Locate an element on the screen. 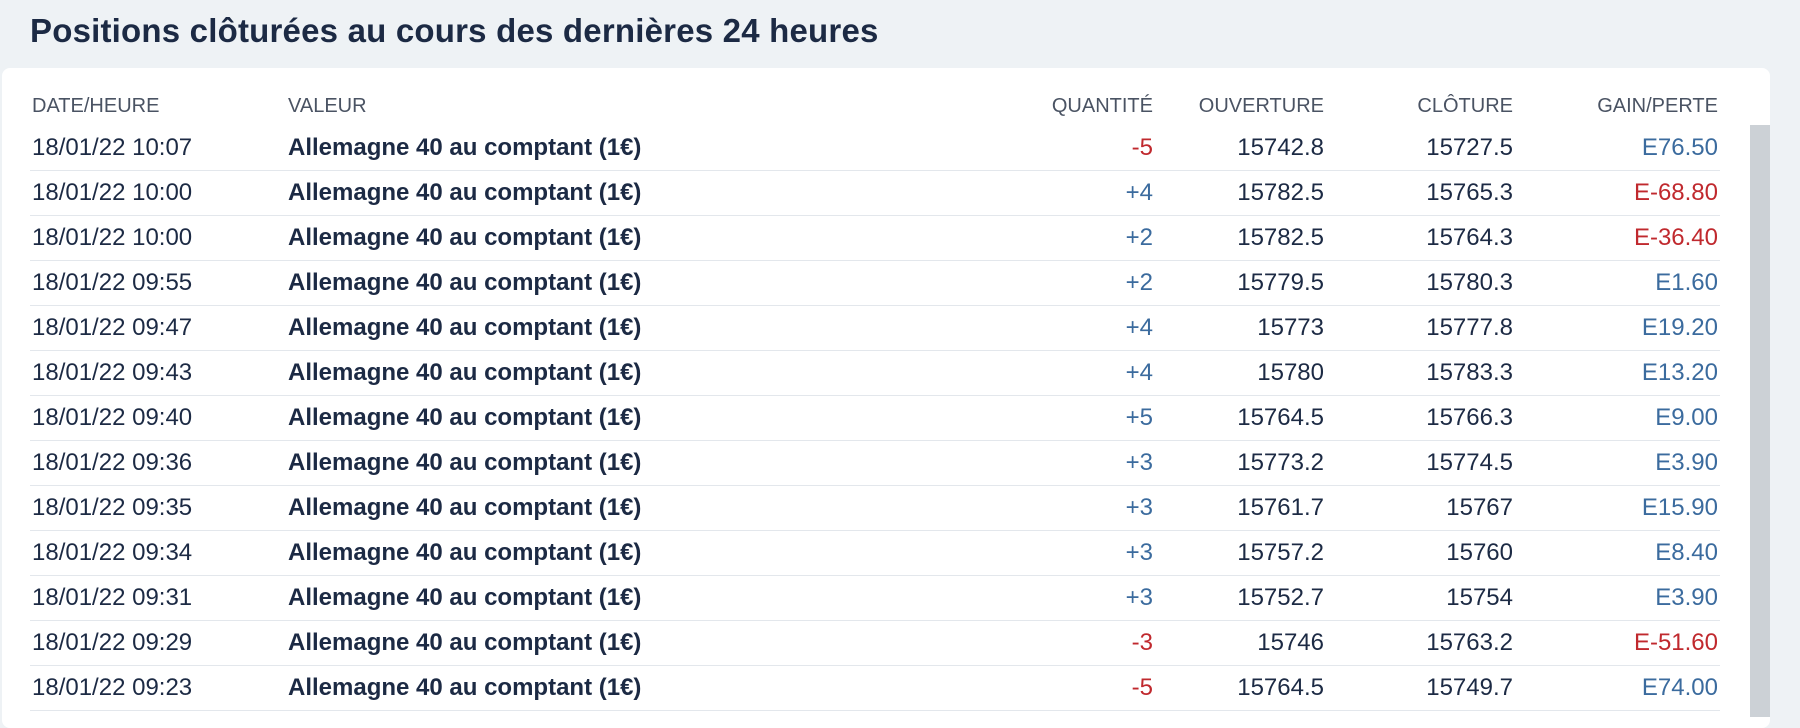 The image size is (1800, 728). cell-date: 18/01/22 09:36 is located at coordinates (158, 463).